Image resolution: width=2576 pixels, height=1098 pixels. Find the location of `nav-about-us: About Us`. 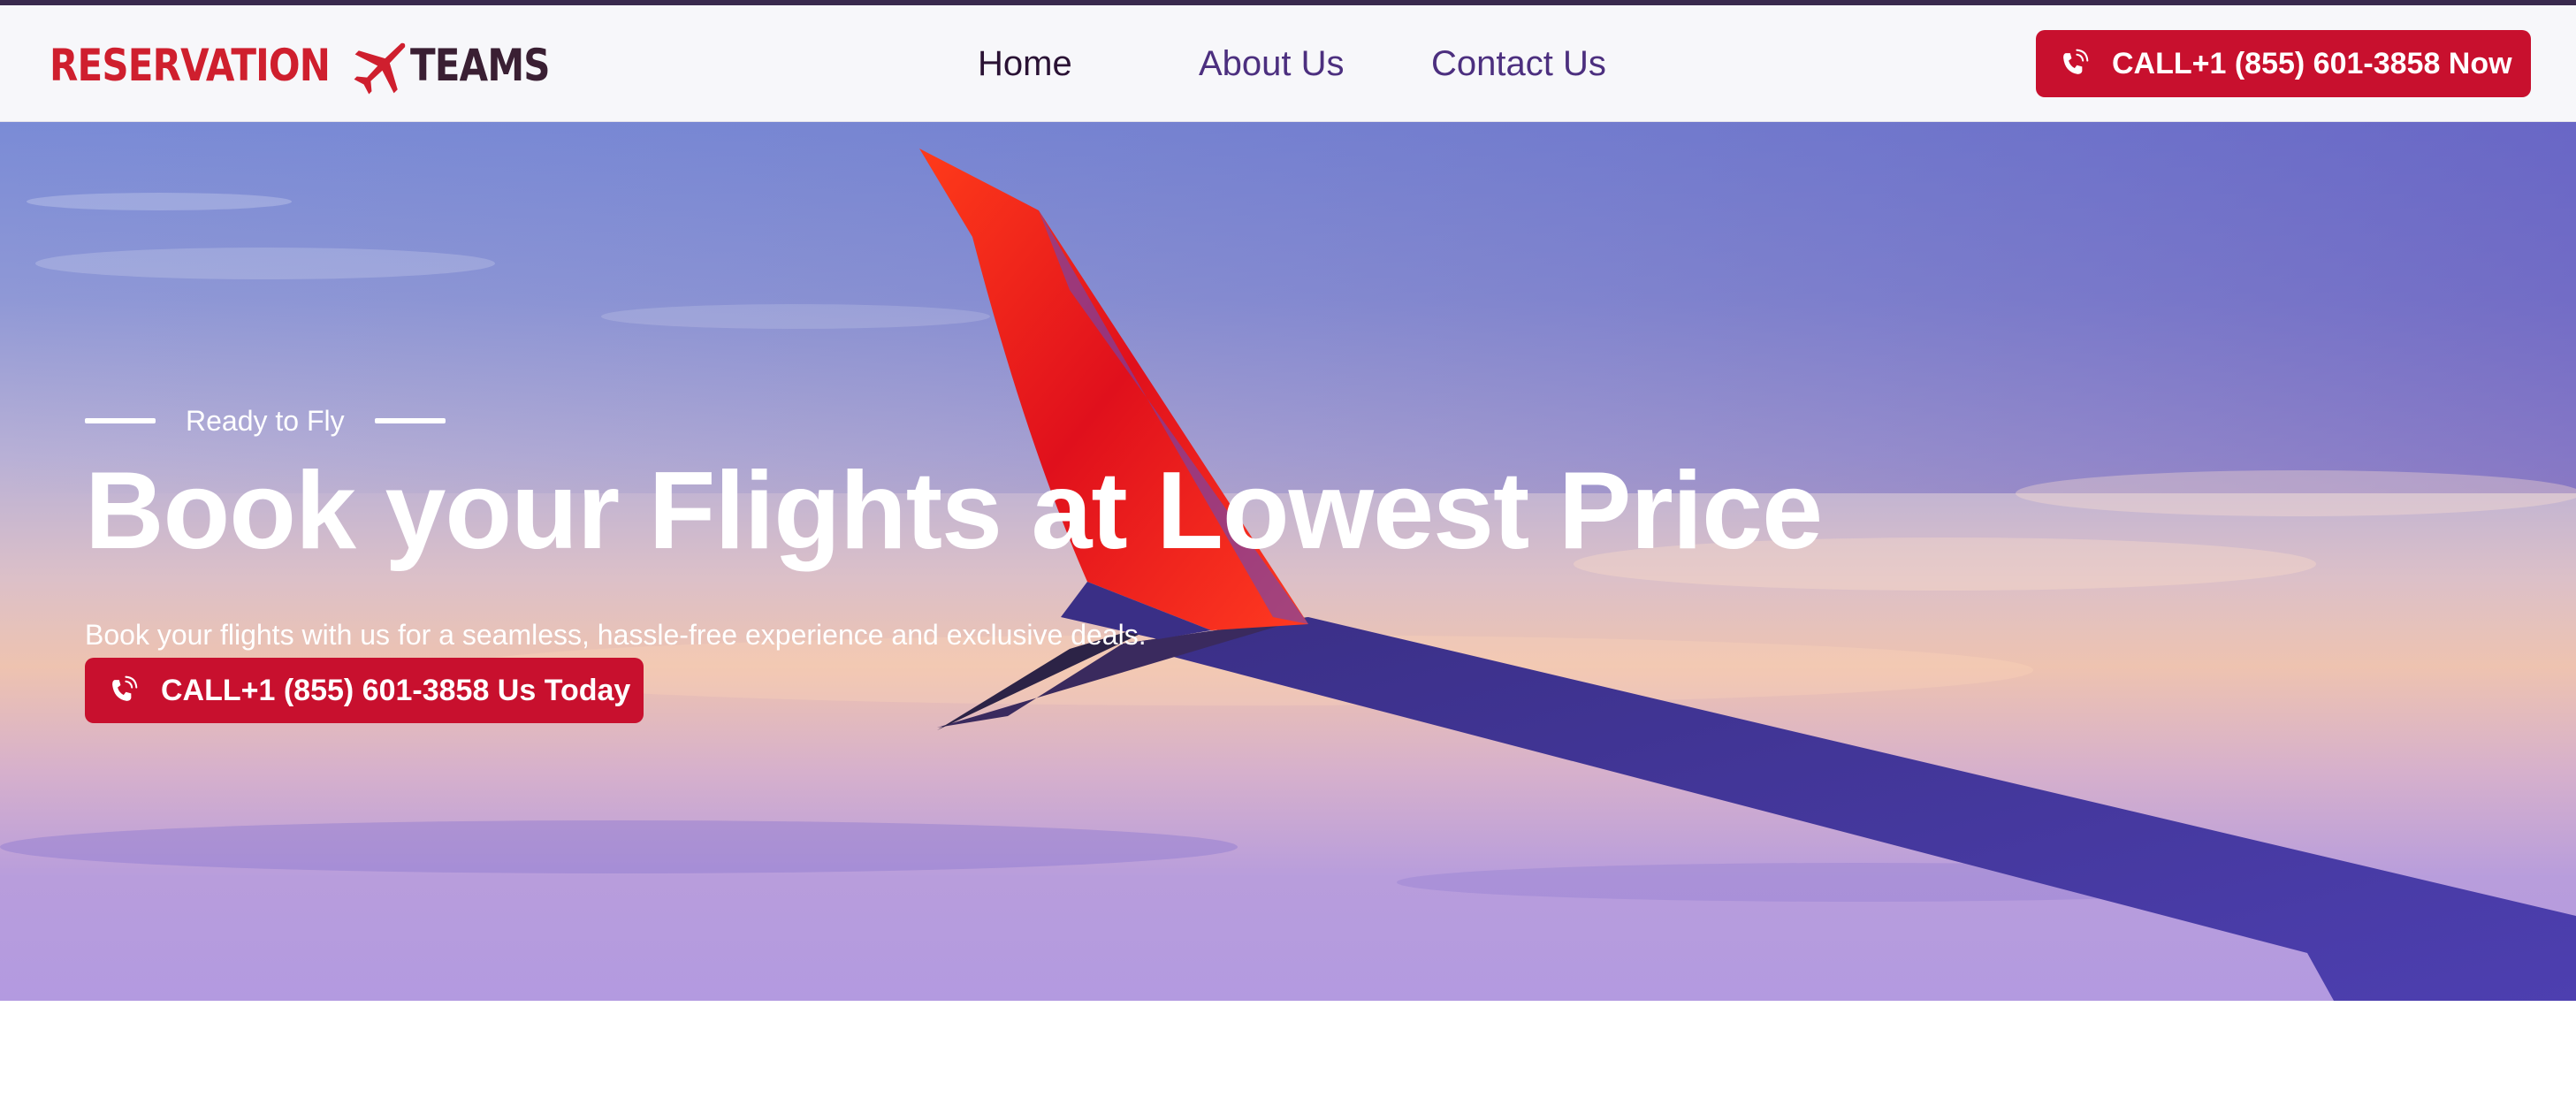

nav-about-us: About Us is located at coordinates (1272, 63).